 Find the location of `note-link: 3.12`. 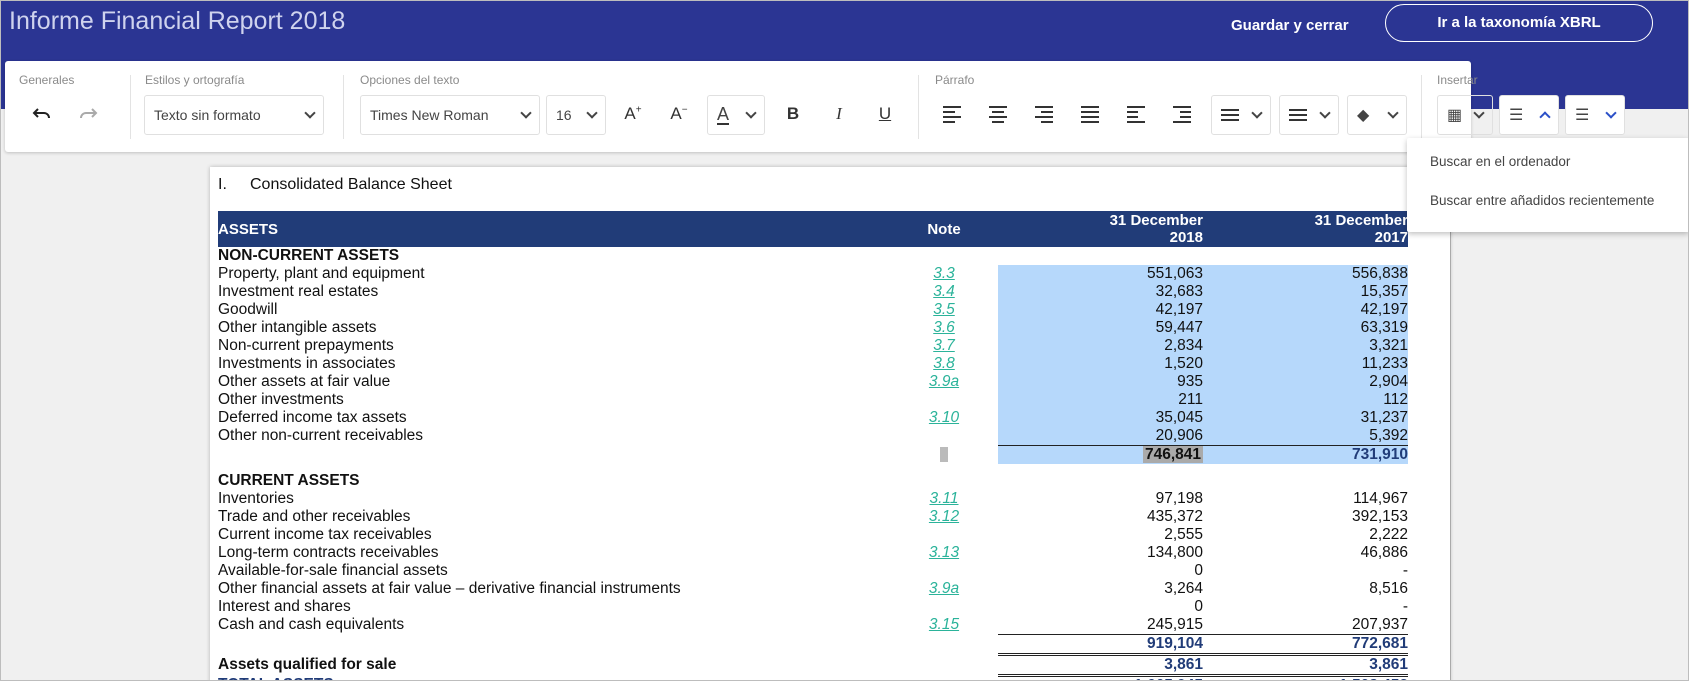

note-link: 3.12 is located at coordinates (944, 516).